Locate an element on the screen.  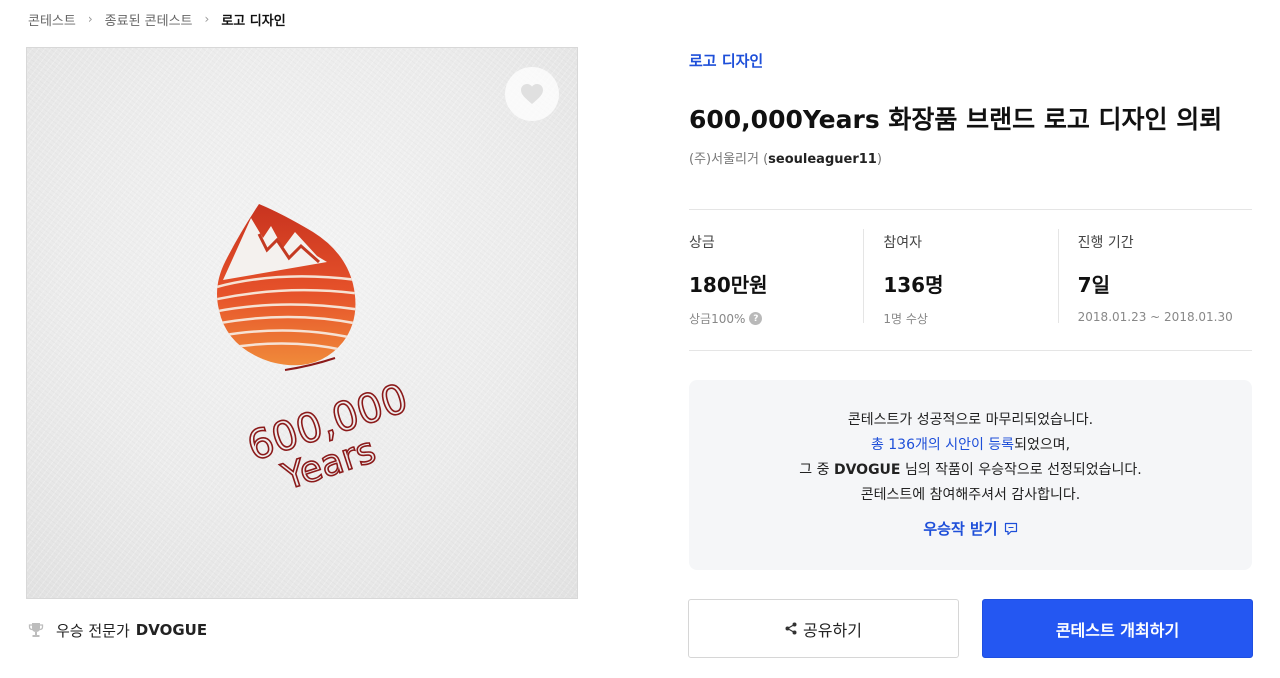
like-button is located at coordinates (532, 94).